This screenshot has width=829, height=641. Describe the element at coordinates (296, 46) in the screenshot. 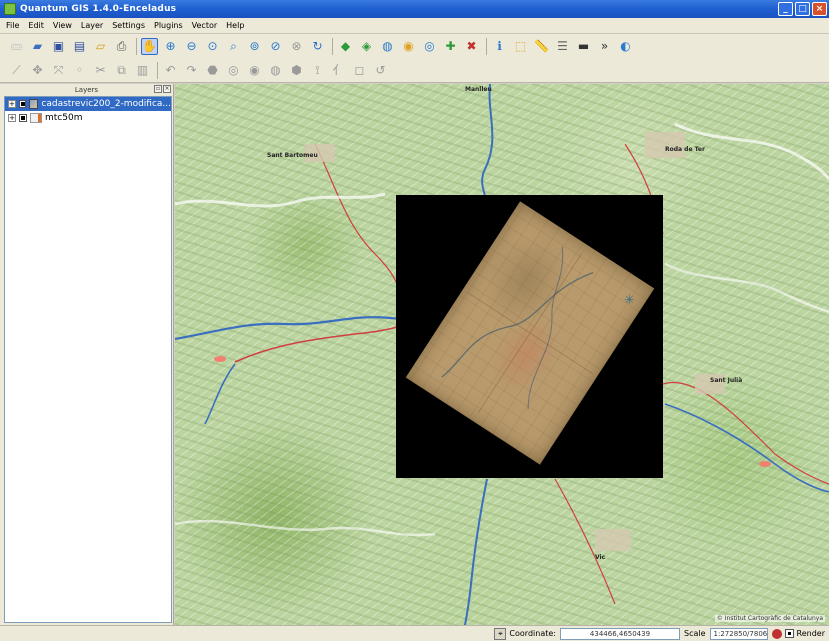

I see `zoom-next-icon: ⊗` at that location.